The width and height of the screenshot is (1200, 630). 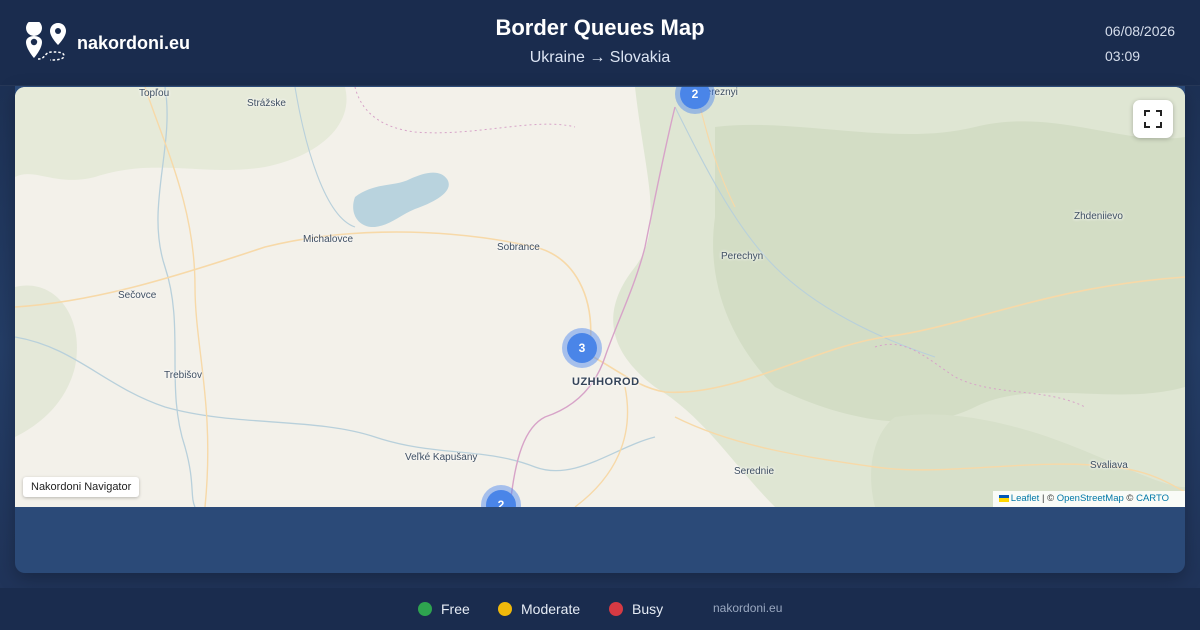 What do you see at coordinates (154, 93) in the screenshot?
I see `place-label: Topľou` at bounding box center [154, 93].